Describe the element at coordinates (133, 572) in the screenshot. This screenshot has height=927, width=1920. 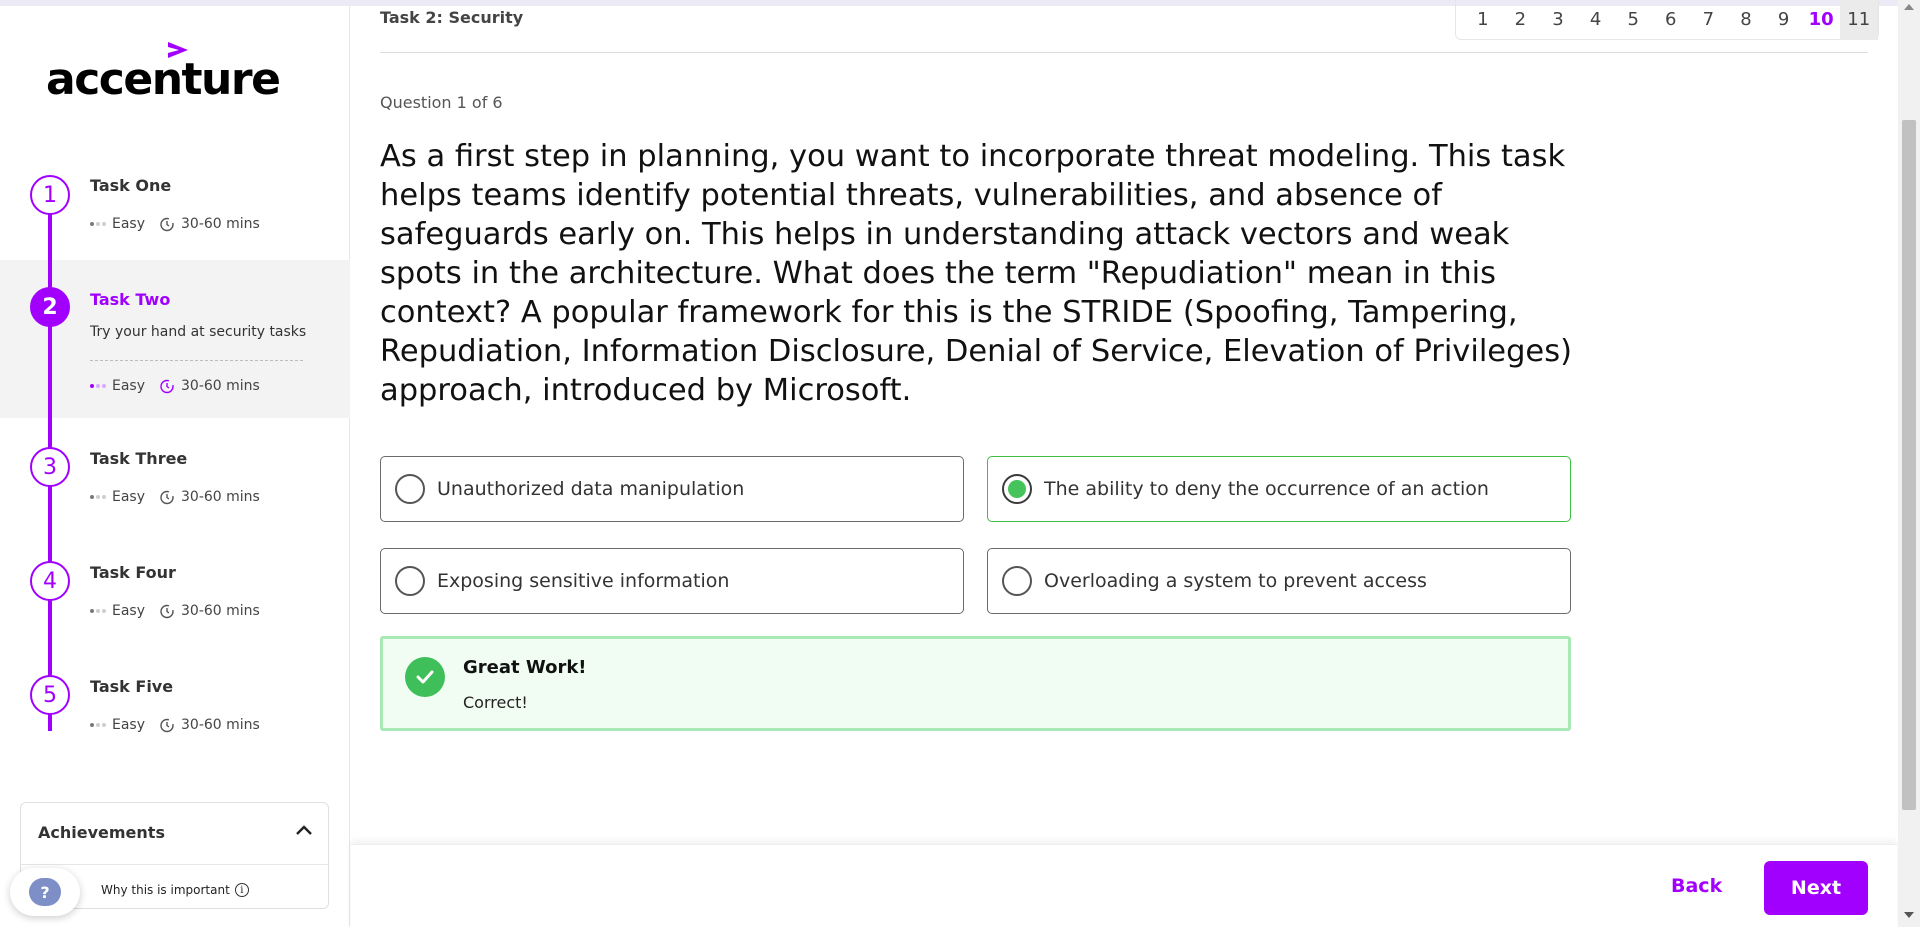
I see `task-title: Task Four` at that location.